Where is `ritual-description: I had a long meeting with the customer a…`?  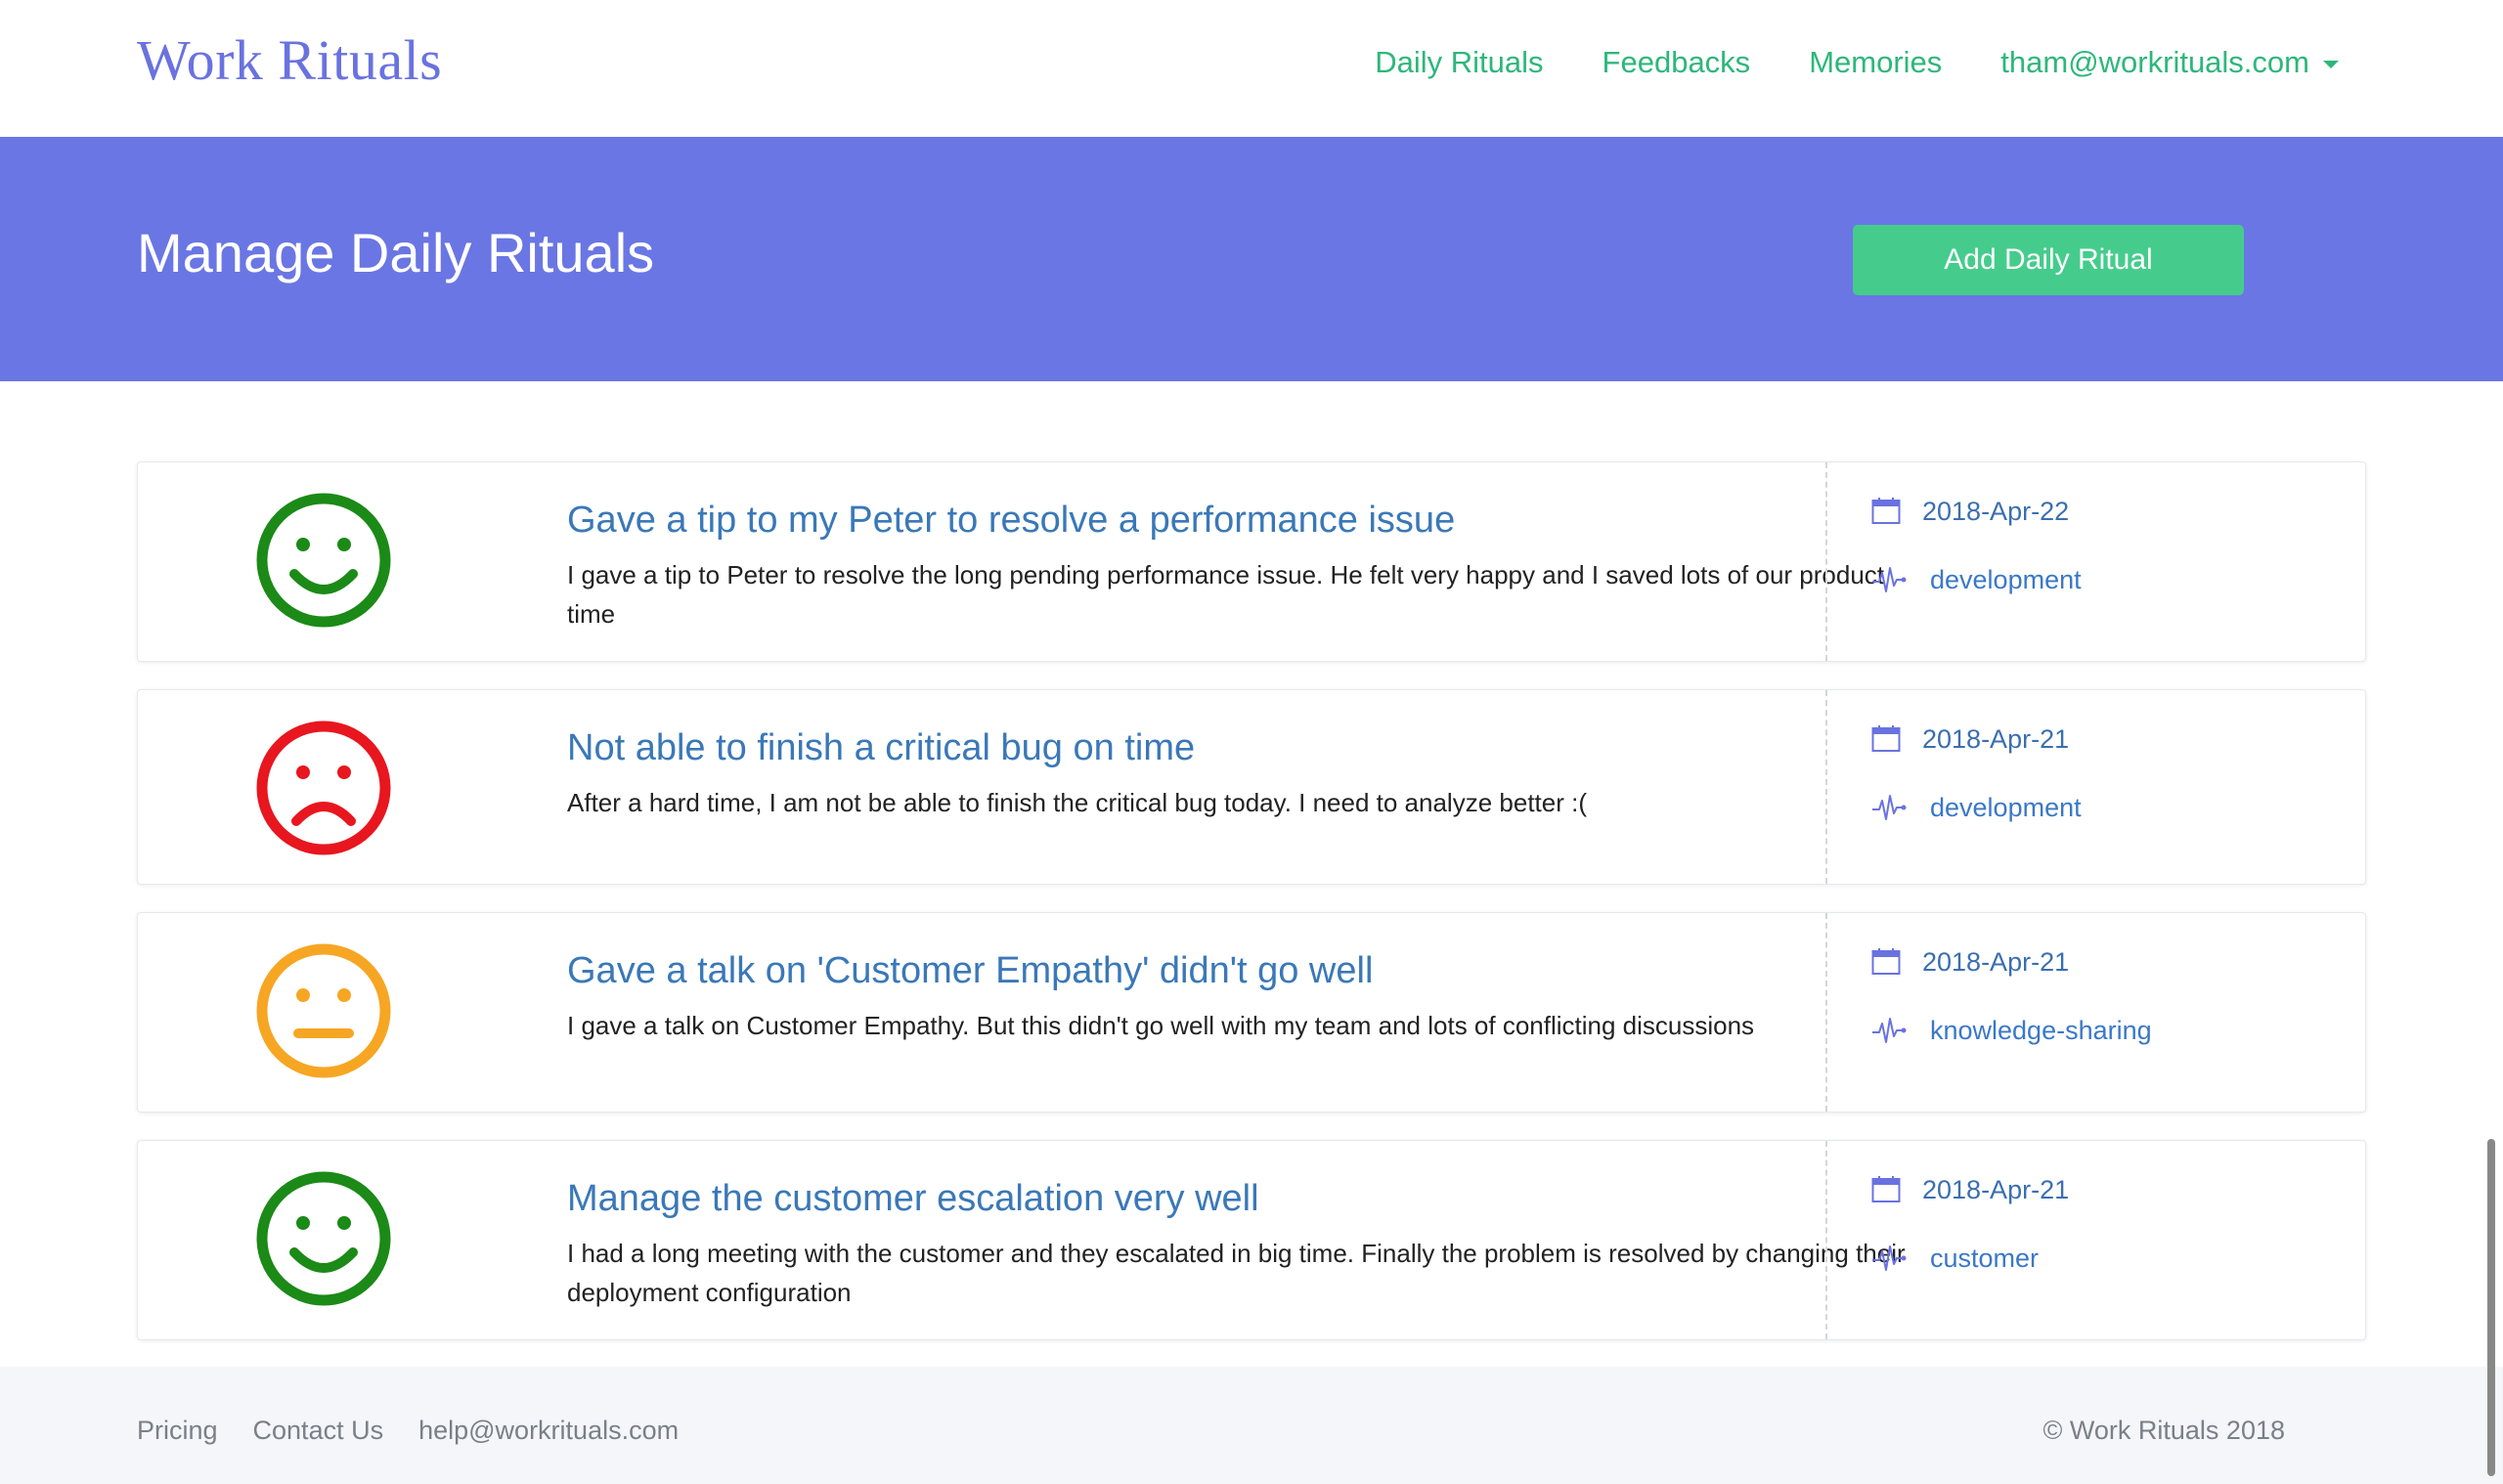
ritual-description: I had a long meeting with the customer a… is located at coordinates (1236, 1273).